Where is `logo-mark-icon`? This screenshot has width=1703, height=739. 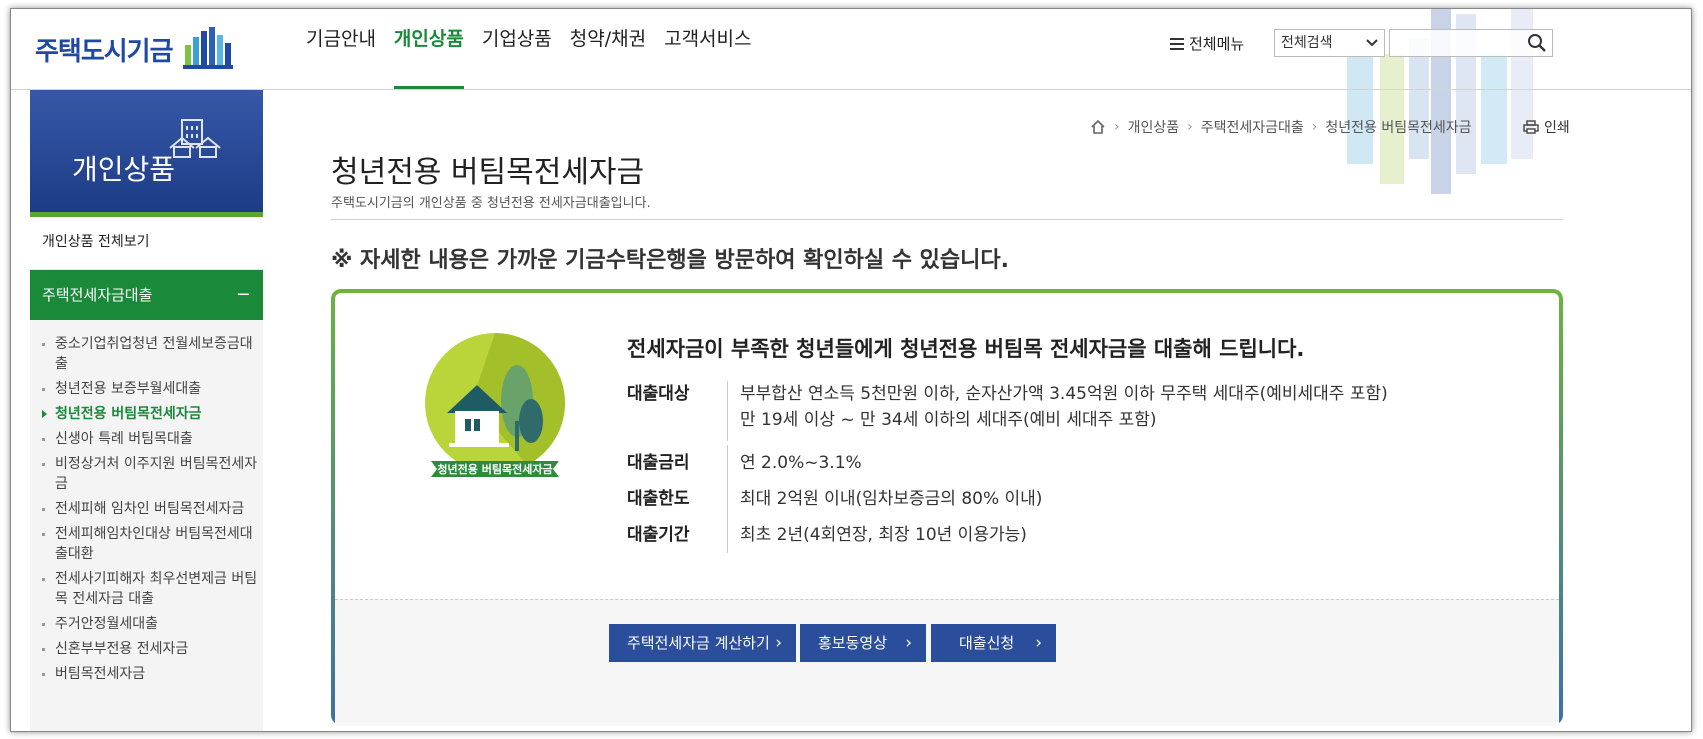
logo-mark-icon is located at coordinates (207, 48).